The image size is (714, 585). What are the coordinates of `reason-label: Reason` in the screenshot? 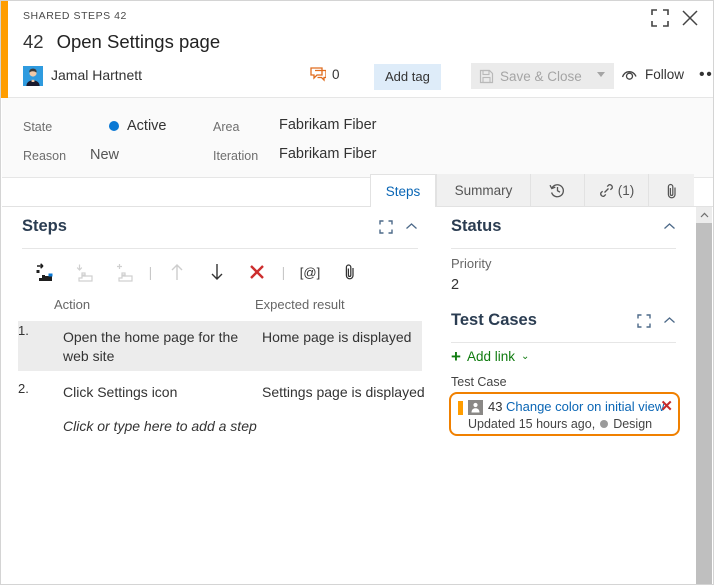 It's located at (45, 156).